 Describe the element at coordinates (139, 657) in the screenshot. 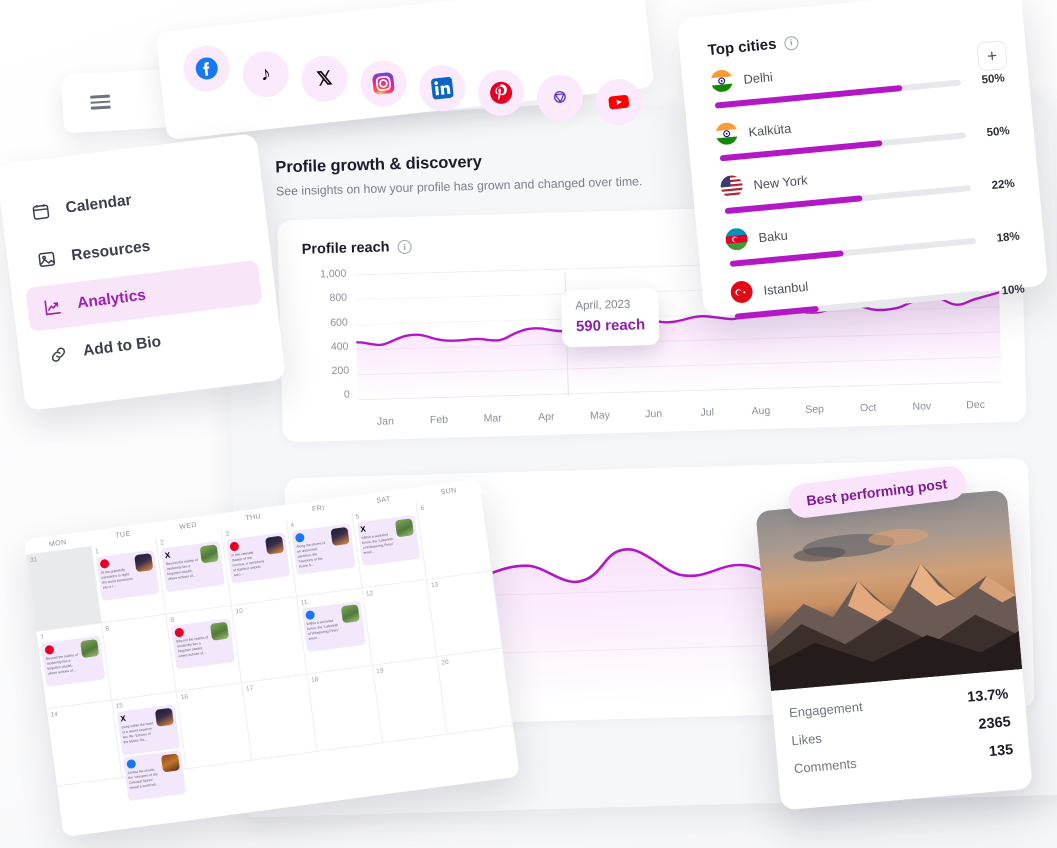

I see `calendar-cell: 8` at that location.